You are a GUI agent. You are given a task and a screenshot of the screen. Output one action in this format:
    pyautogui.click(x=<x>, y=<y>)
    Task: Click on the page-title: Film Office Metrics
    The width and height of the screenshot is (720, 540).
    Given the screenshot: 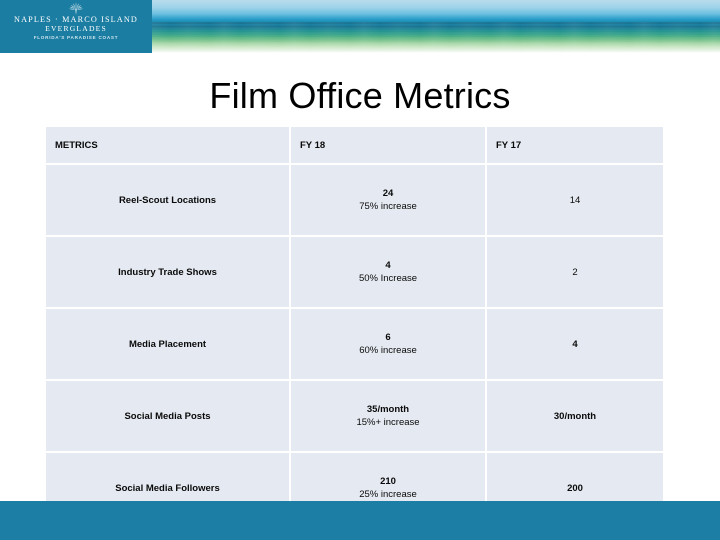 What is the action you would take?
    pyautogui.click(x=360, y=95)
    